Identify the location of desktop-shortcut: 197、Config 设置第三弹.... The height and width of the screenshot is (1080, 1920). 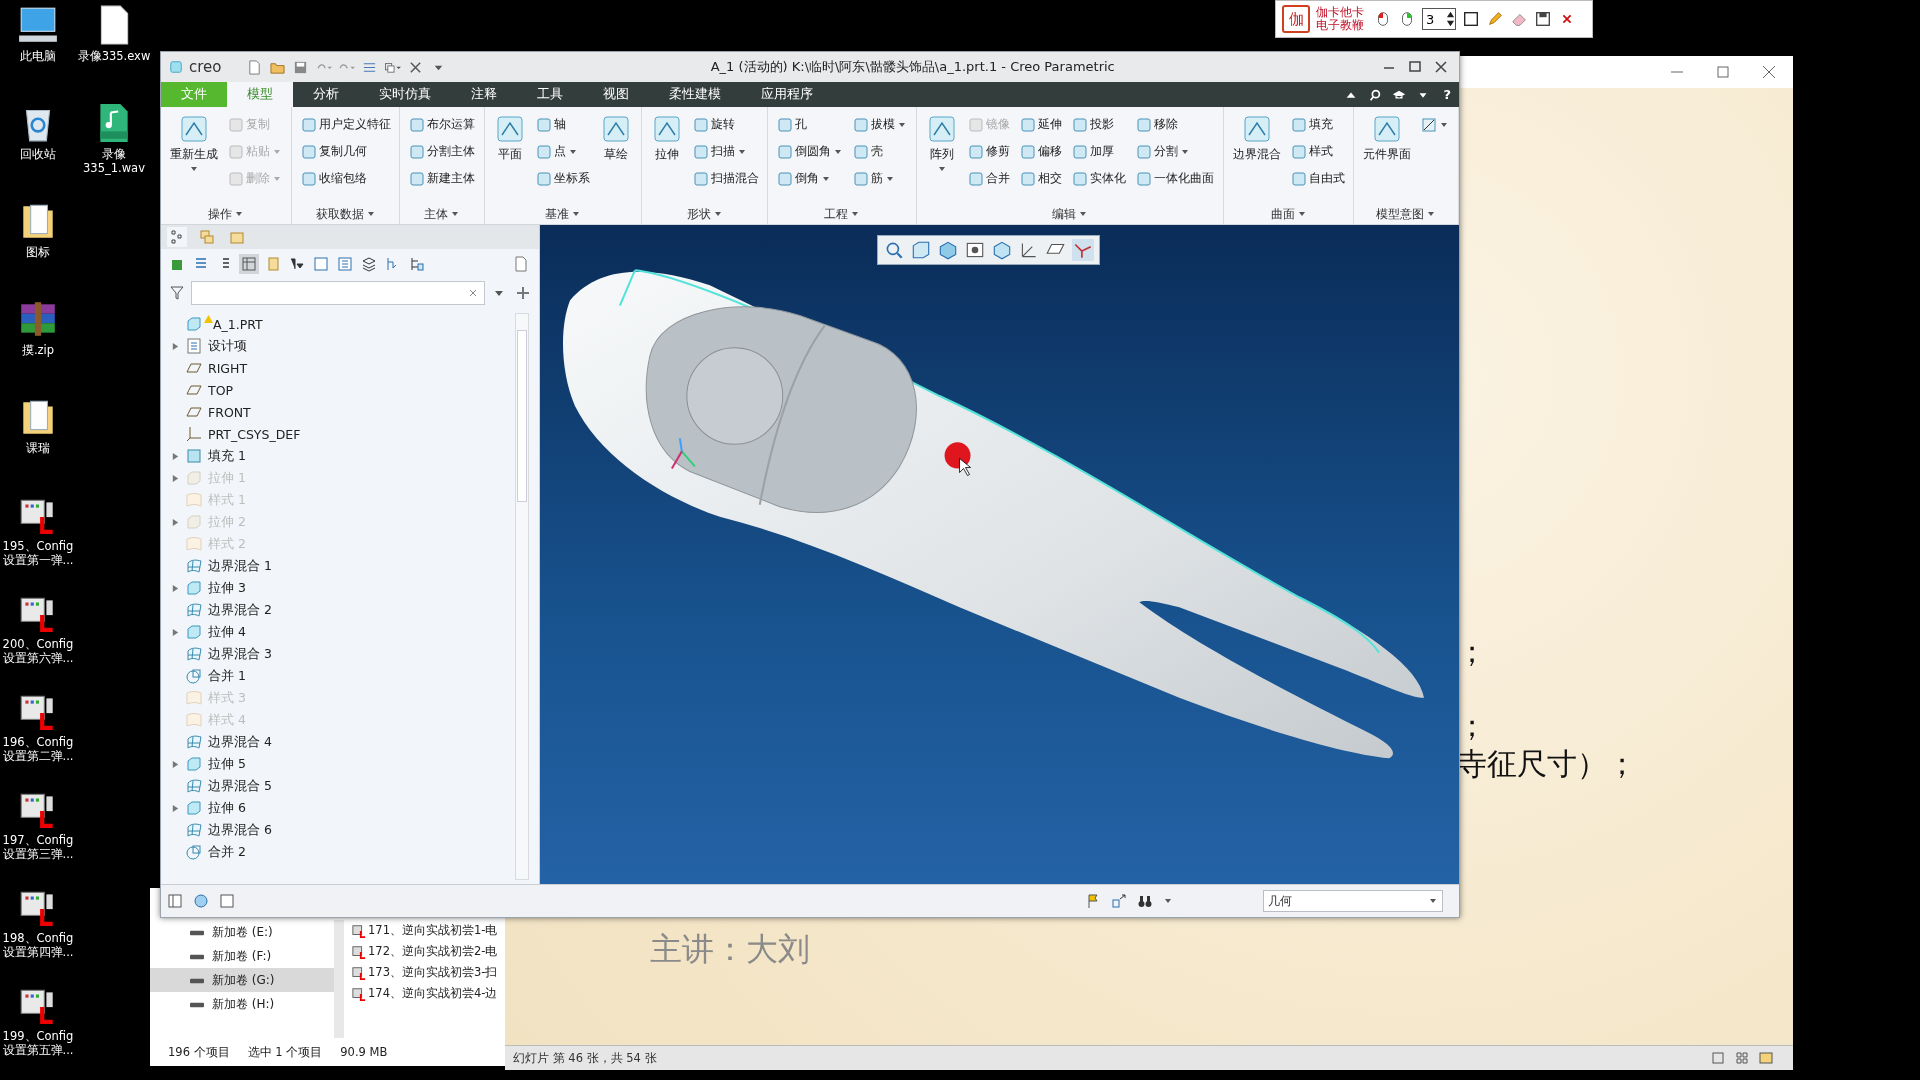
(38, 837).